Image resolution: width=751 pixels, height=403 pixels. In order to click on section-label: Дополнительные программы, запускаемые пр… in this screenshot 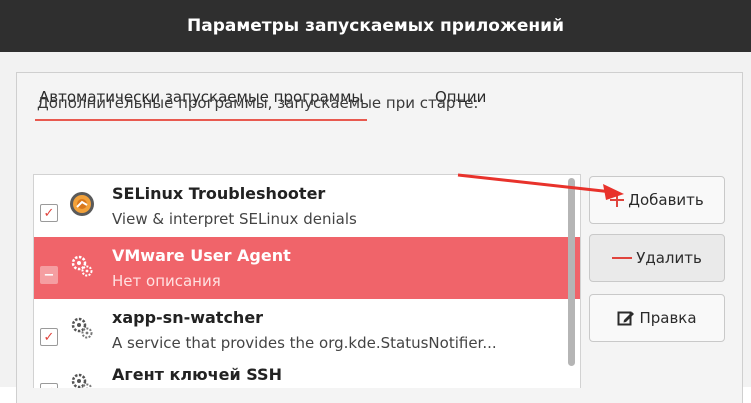, I will do `click(257, 103)`.